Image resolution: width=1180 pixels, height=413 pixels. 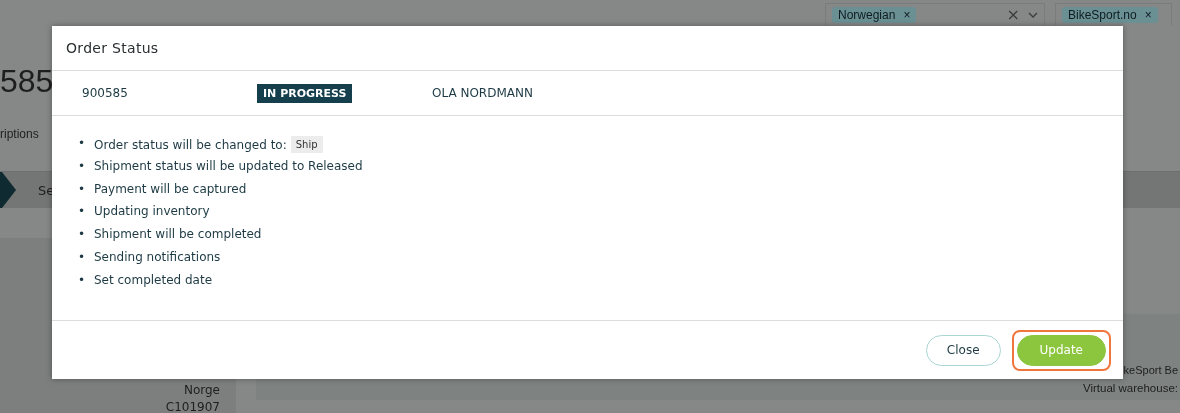 What do you see at coordinates (963, 350) in the screenshot?
I see `close-button: Close` at bounding box center [963, 350].